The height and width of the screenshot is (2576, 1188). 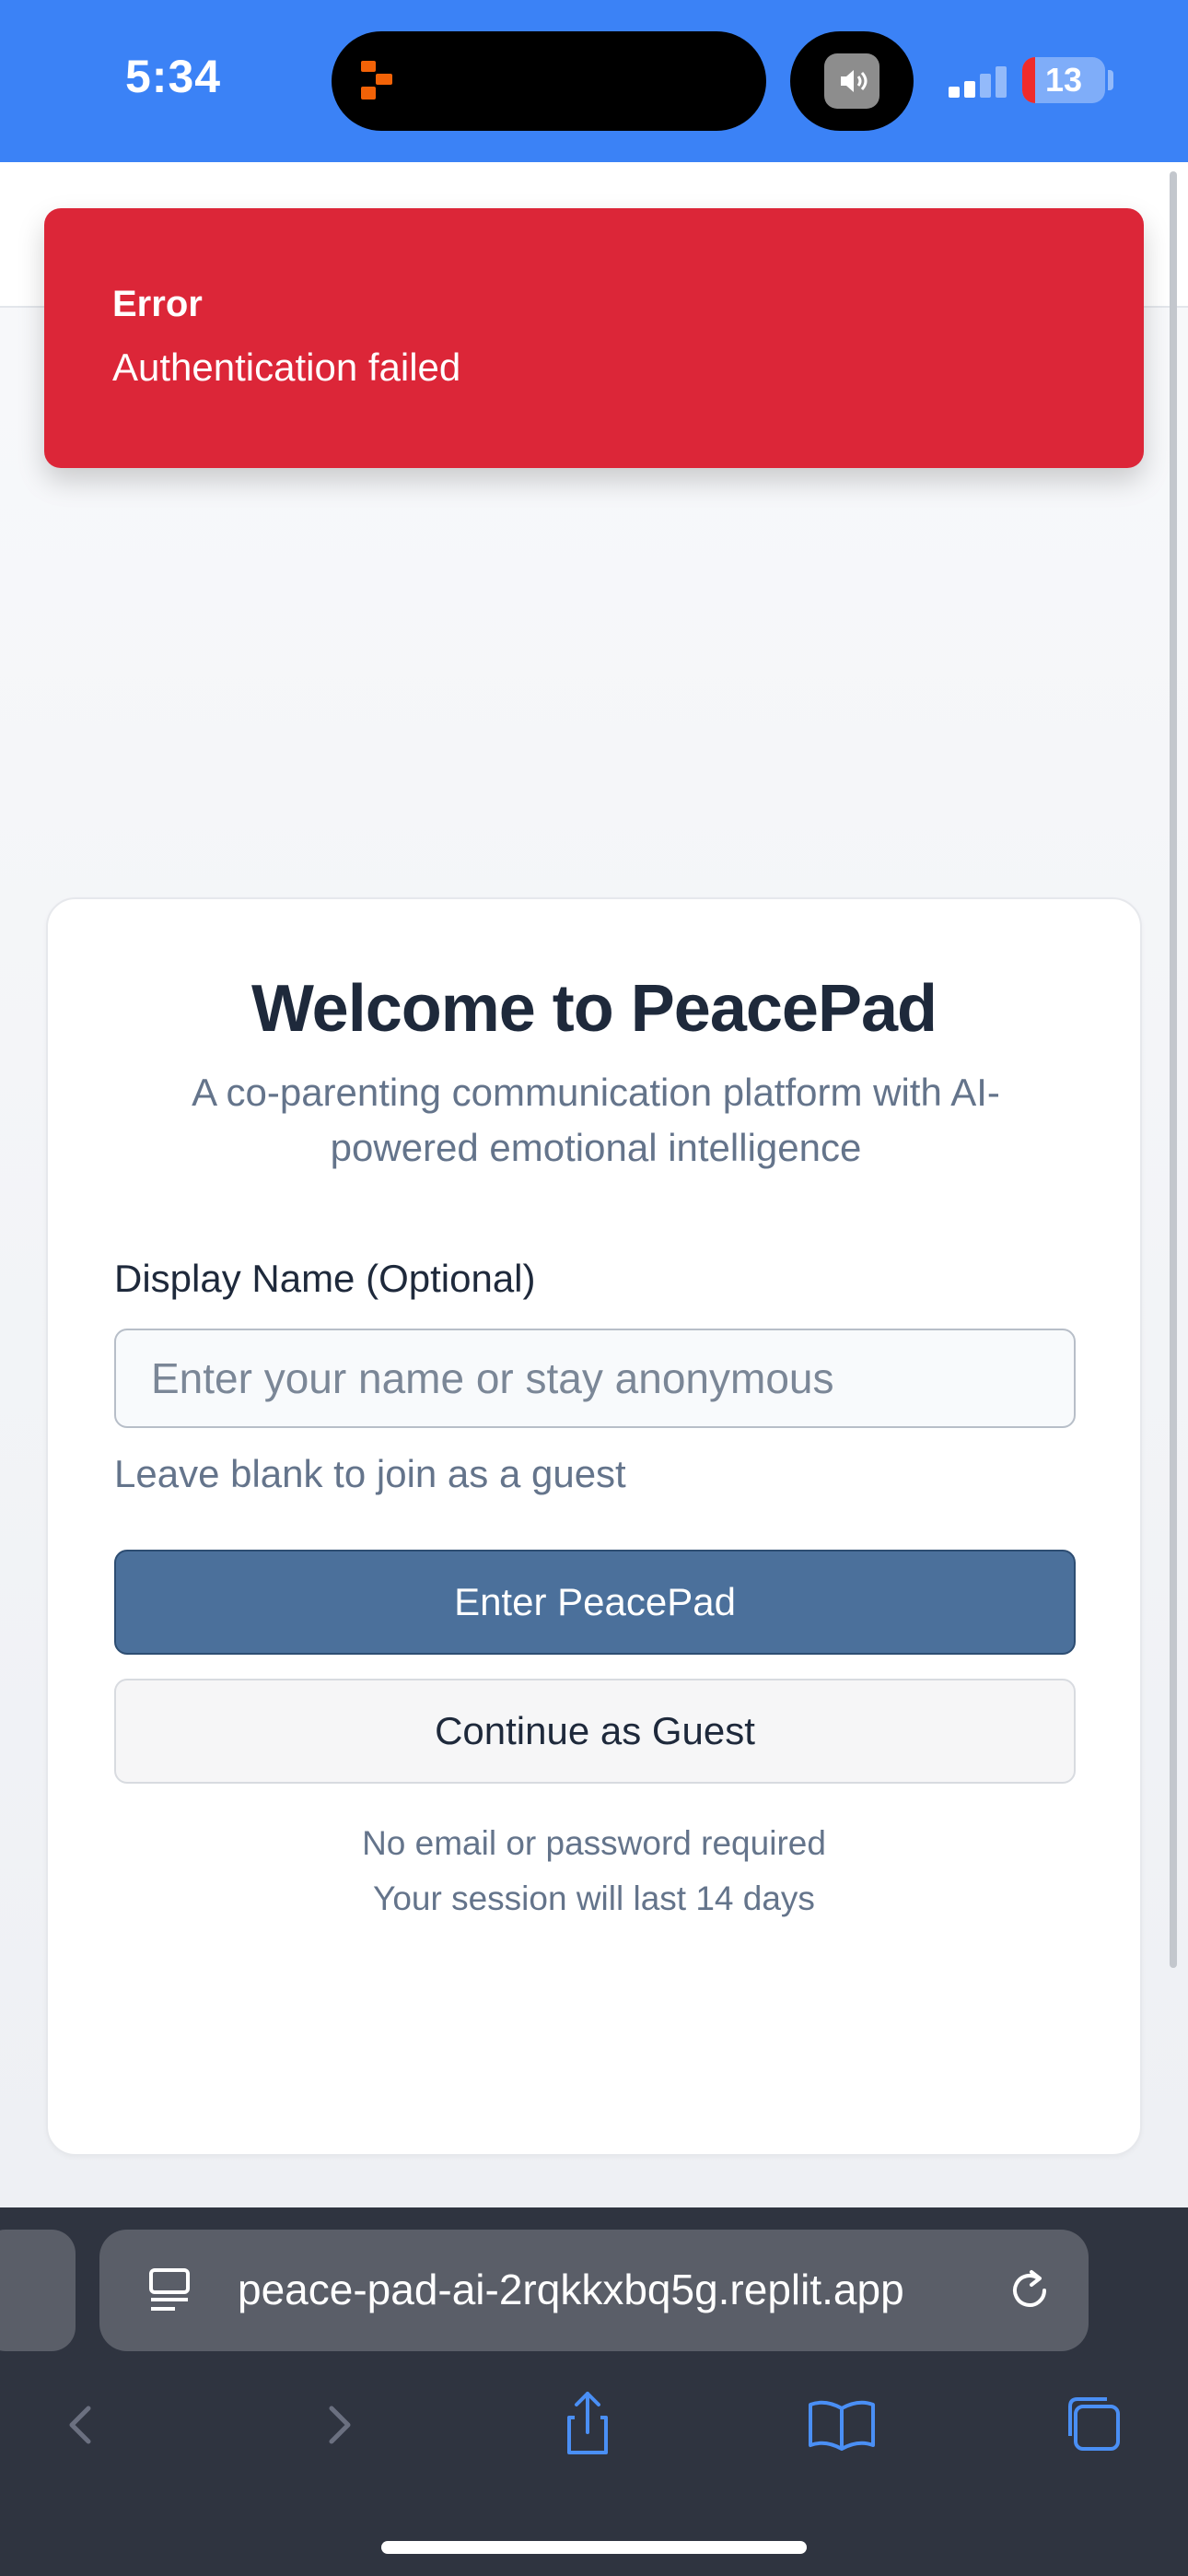 What do you see at coordinates (595, 1602) in the screenshot?
I see `enter-peacepad-button: Enter PeacePad` at bounding box center [595, 1602].